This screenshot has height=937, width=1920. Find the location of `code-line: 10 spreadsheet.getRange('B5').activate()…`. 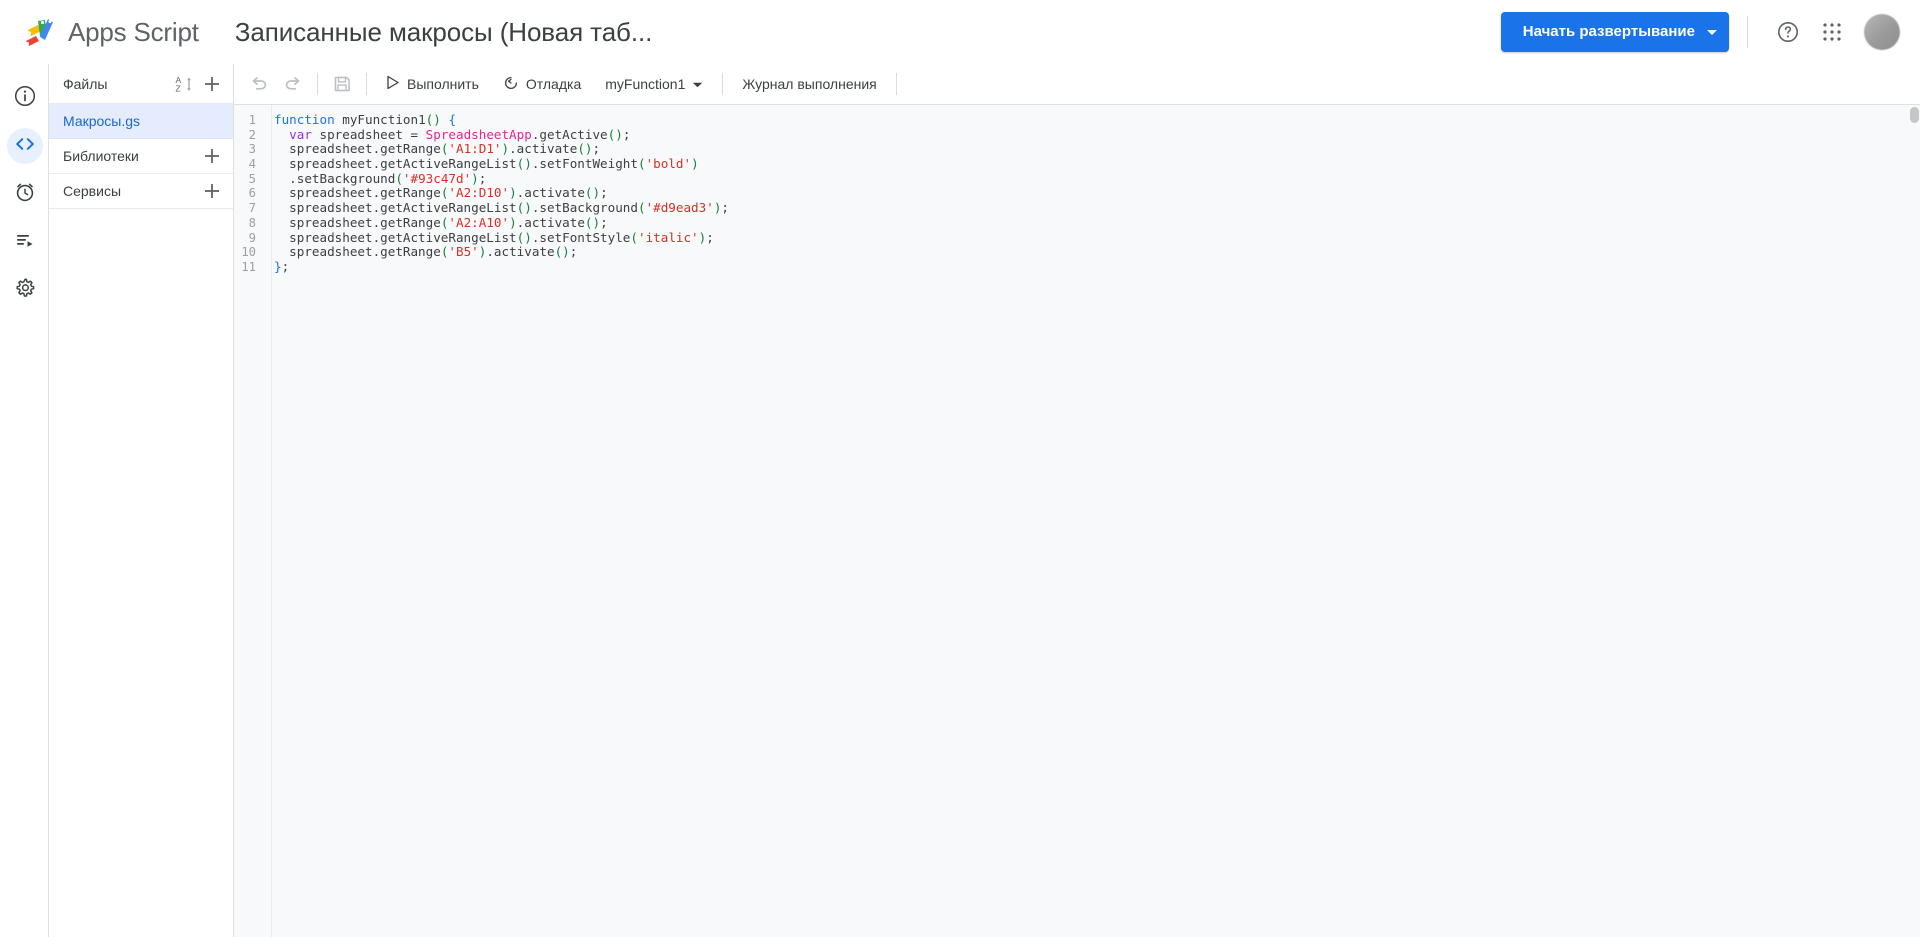

code-line: 10 spreadsheet.getRange('B5').activate()… is located at coordinates (1077, 252).